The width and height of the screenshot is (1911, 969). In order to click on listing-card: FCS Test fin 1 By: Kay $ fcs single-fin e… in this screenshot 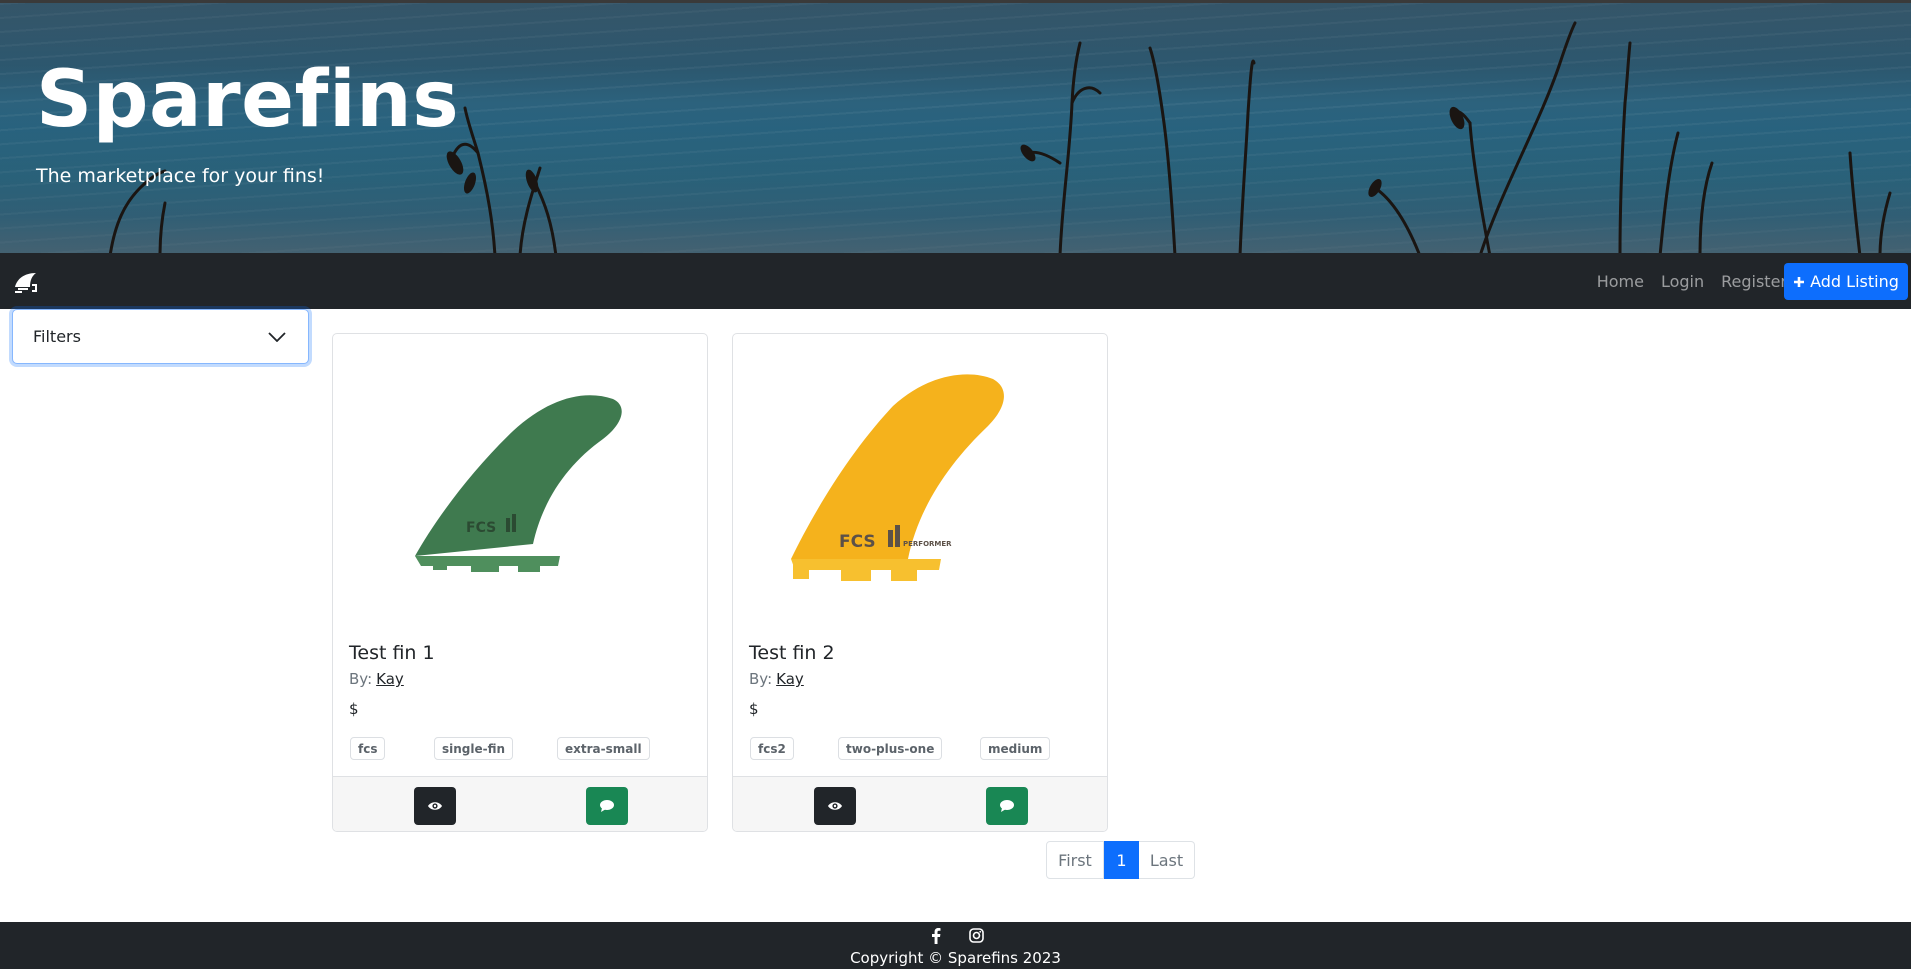, I will do `click(520, 582)`.